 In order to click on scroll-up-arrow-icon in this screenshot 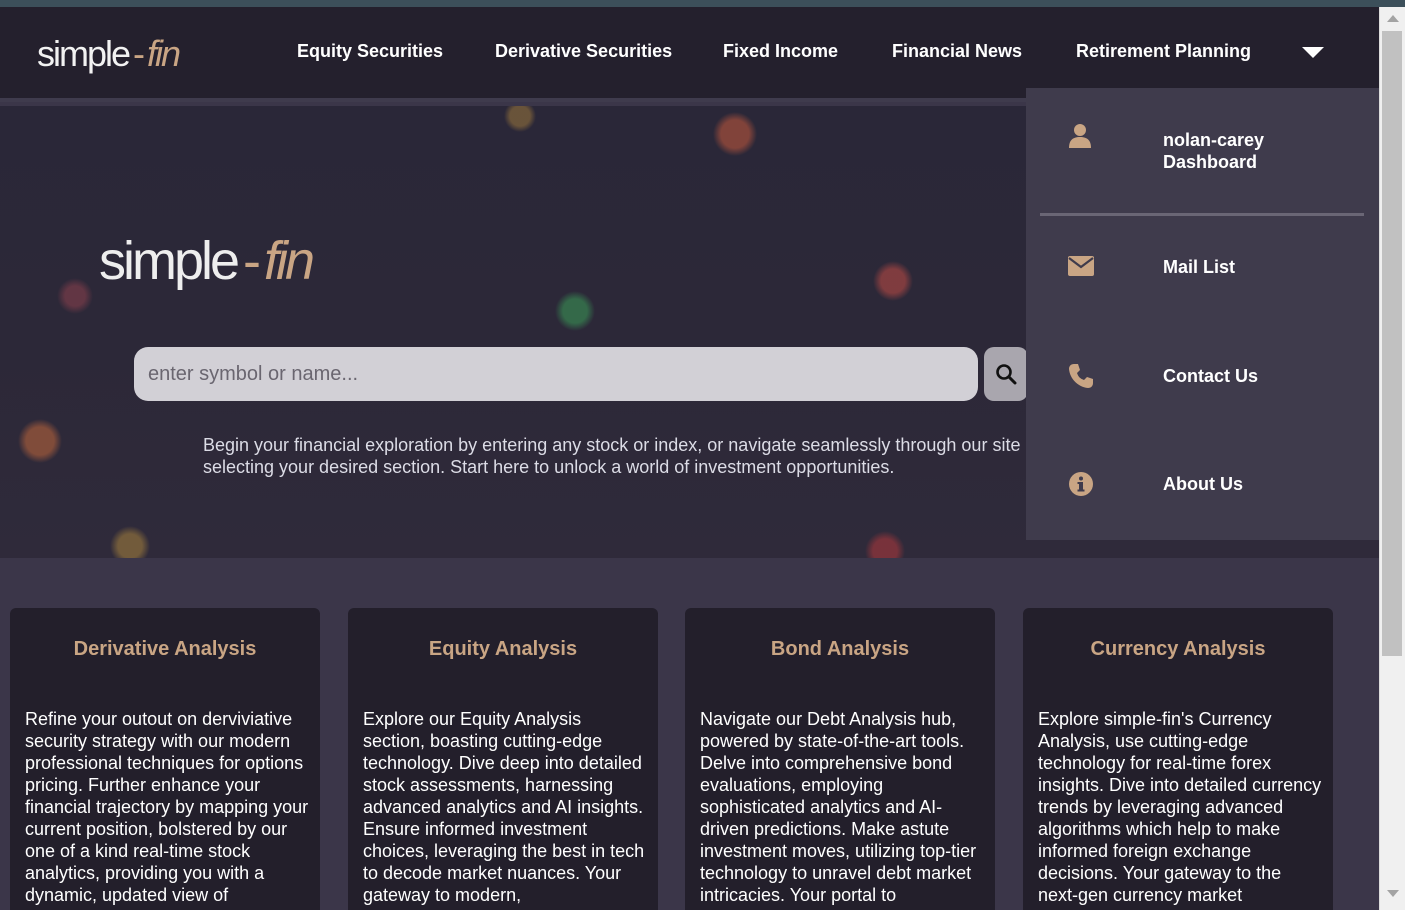, I will do `click(1393, 18)`.